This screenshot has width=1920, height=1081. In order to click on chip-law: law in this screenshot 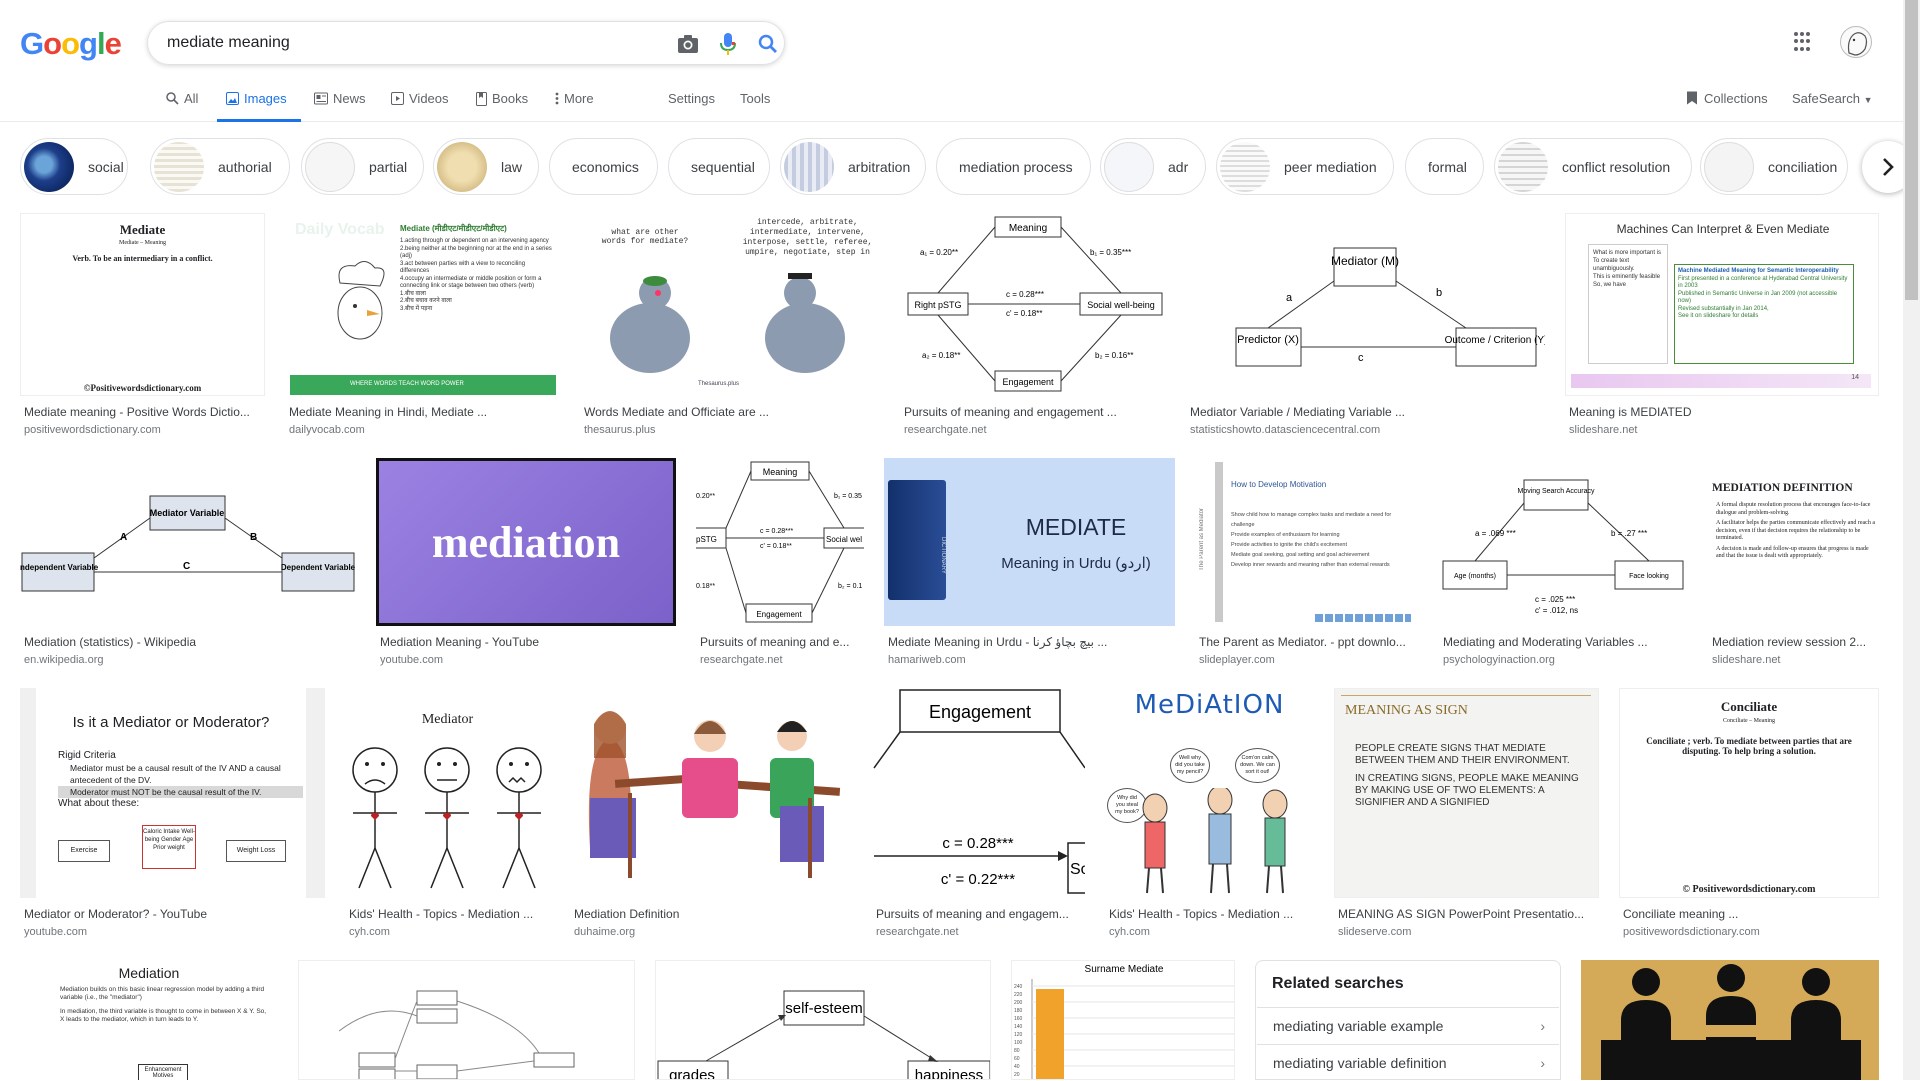, I will do `click(486, 166)`.